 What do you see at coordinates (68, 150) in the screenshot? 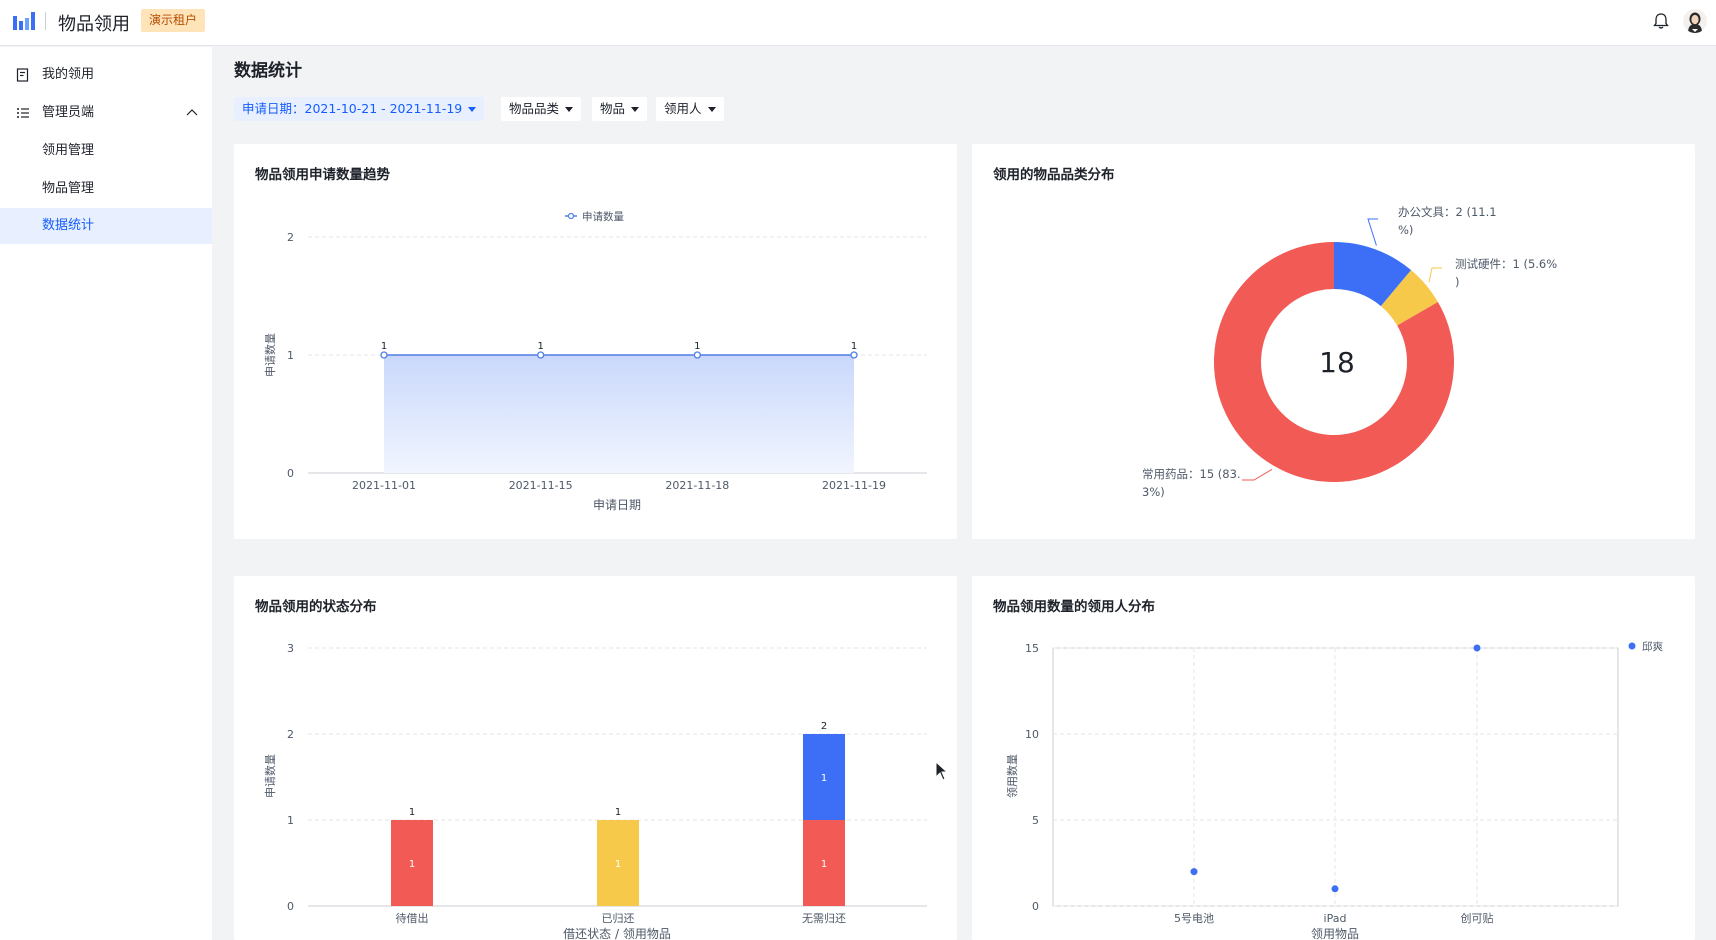
I see `sidebar-item-label: 领用管理` at bounding box center [68, 150].